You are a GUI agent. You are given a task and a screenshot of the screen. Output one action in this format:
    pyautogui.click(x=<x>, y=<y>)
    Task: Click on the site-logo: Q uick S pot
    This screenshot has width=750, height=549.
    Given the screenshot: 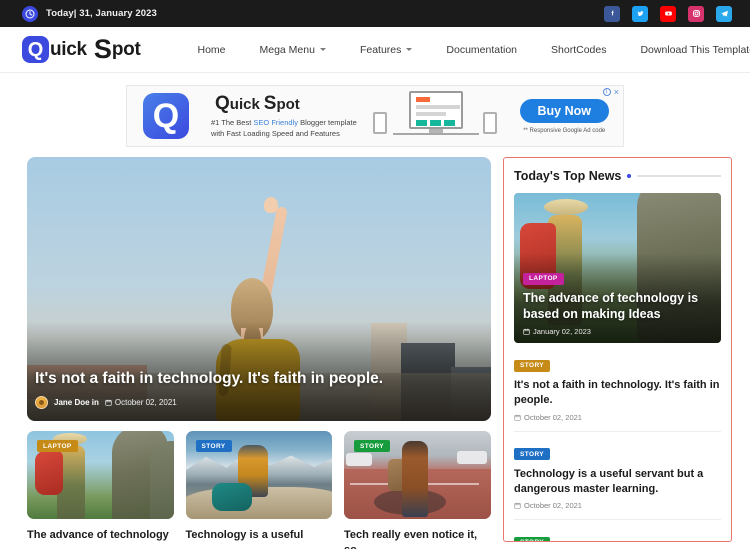 What is the action you would take?
    pyautogui.click(x=81, y=49)
    